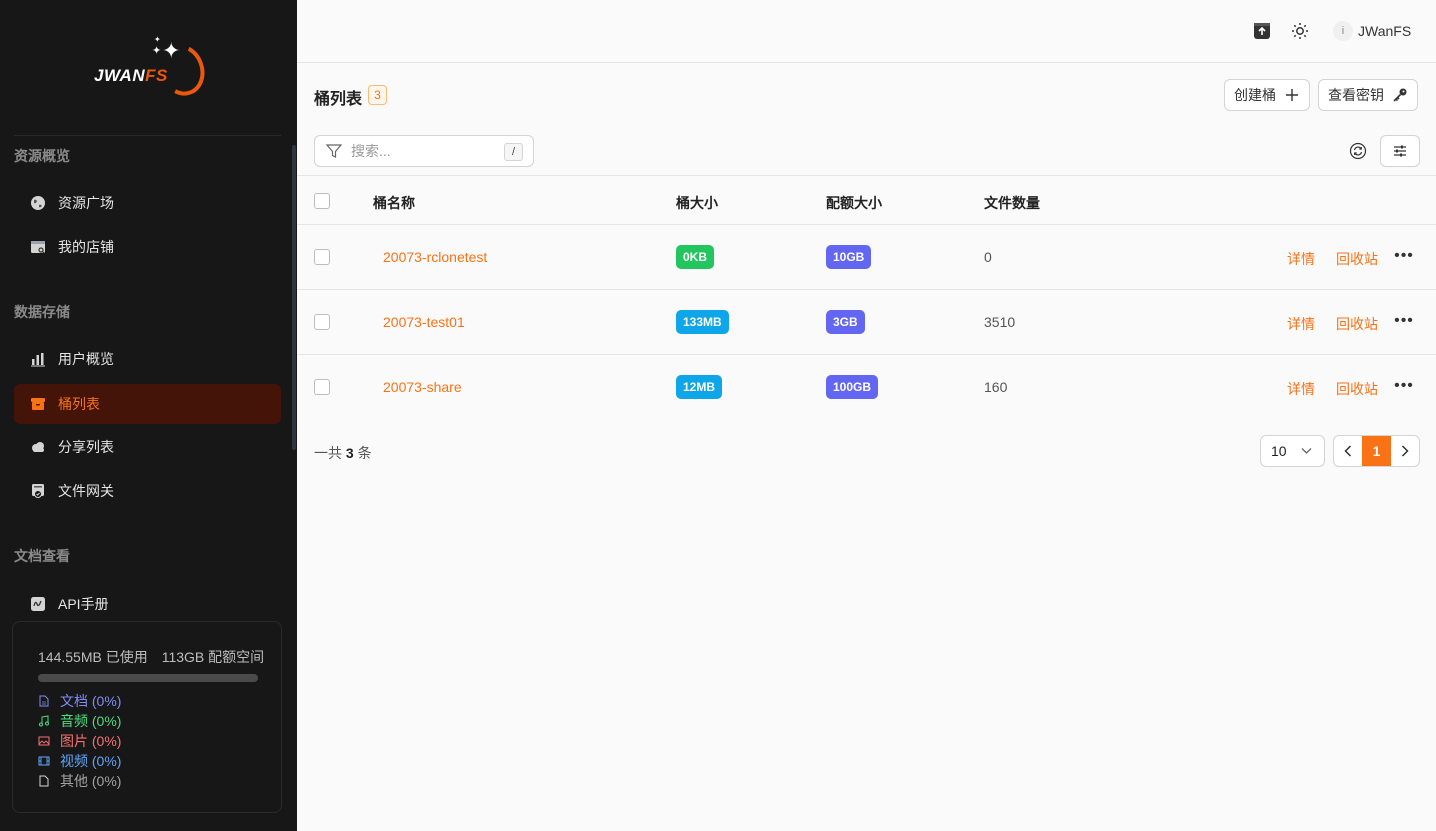  Describe the element at coordinates (1384, 31) in the screenshot. I see `username: JWanFS` at that location.